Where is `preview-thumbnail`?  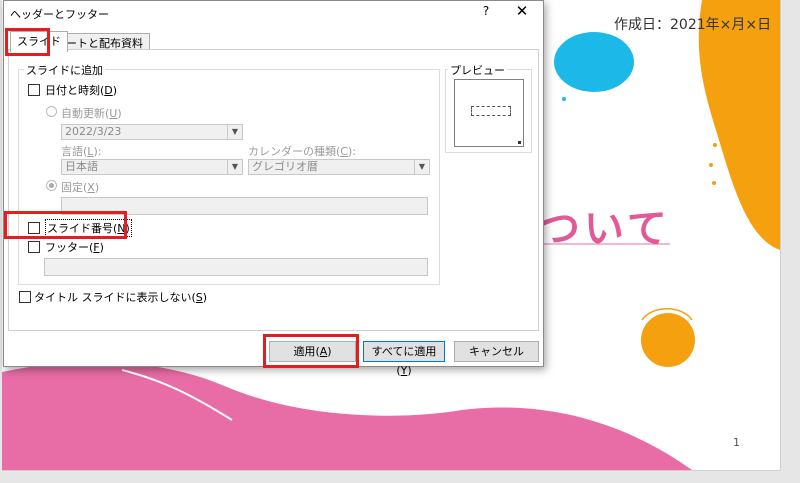
preview-thumbnail is located at coordinates (489, 113).